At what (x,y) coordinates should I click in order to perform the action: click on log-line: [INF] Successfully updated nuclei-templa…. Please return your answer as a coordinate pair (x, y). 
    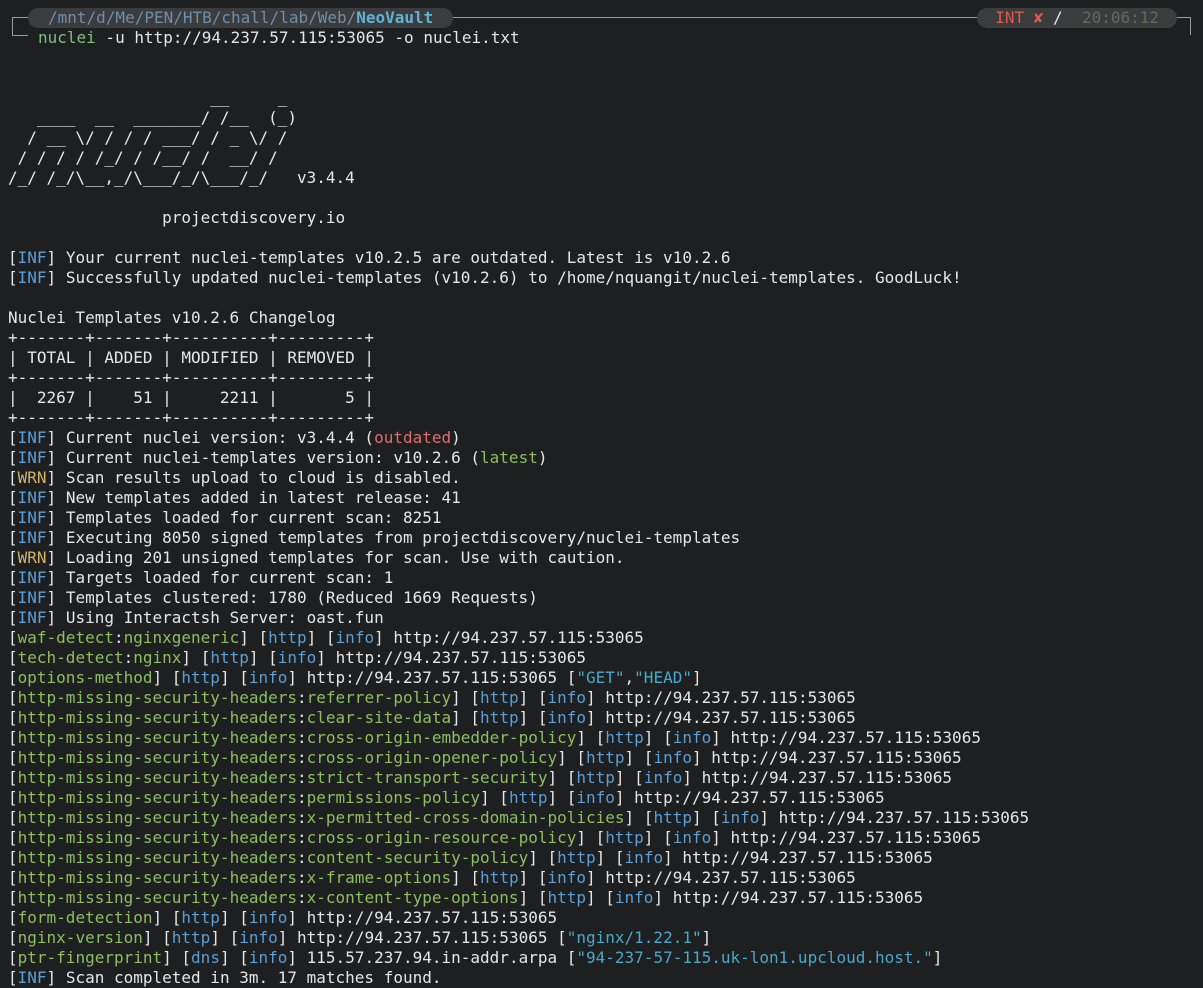
    Looking at the image, I should click on (485, 277).